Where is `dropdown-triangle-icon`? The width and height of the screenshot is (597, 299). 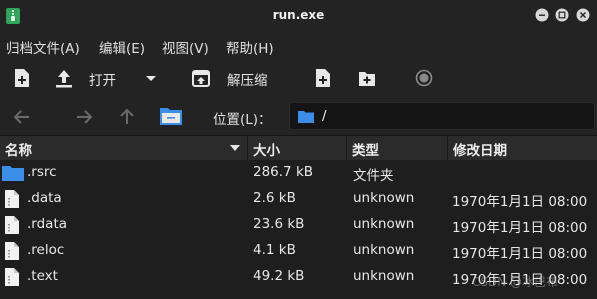
dropdown-triangle-icon is located at coordinates (151, 78).